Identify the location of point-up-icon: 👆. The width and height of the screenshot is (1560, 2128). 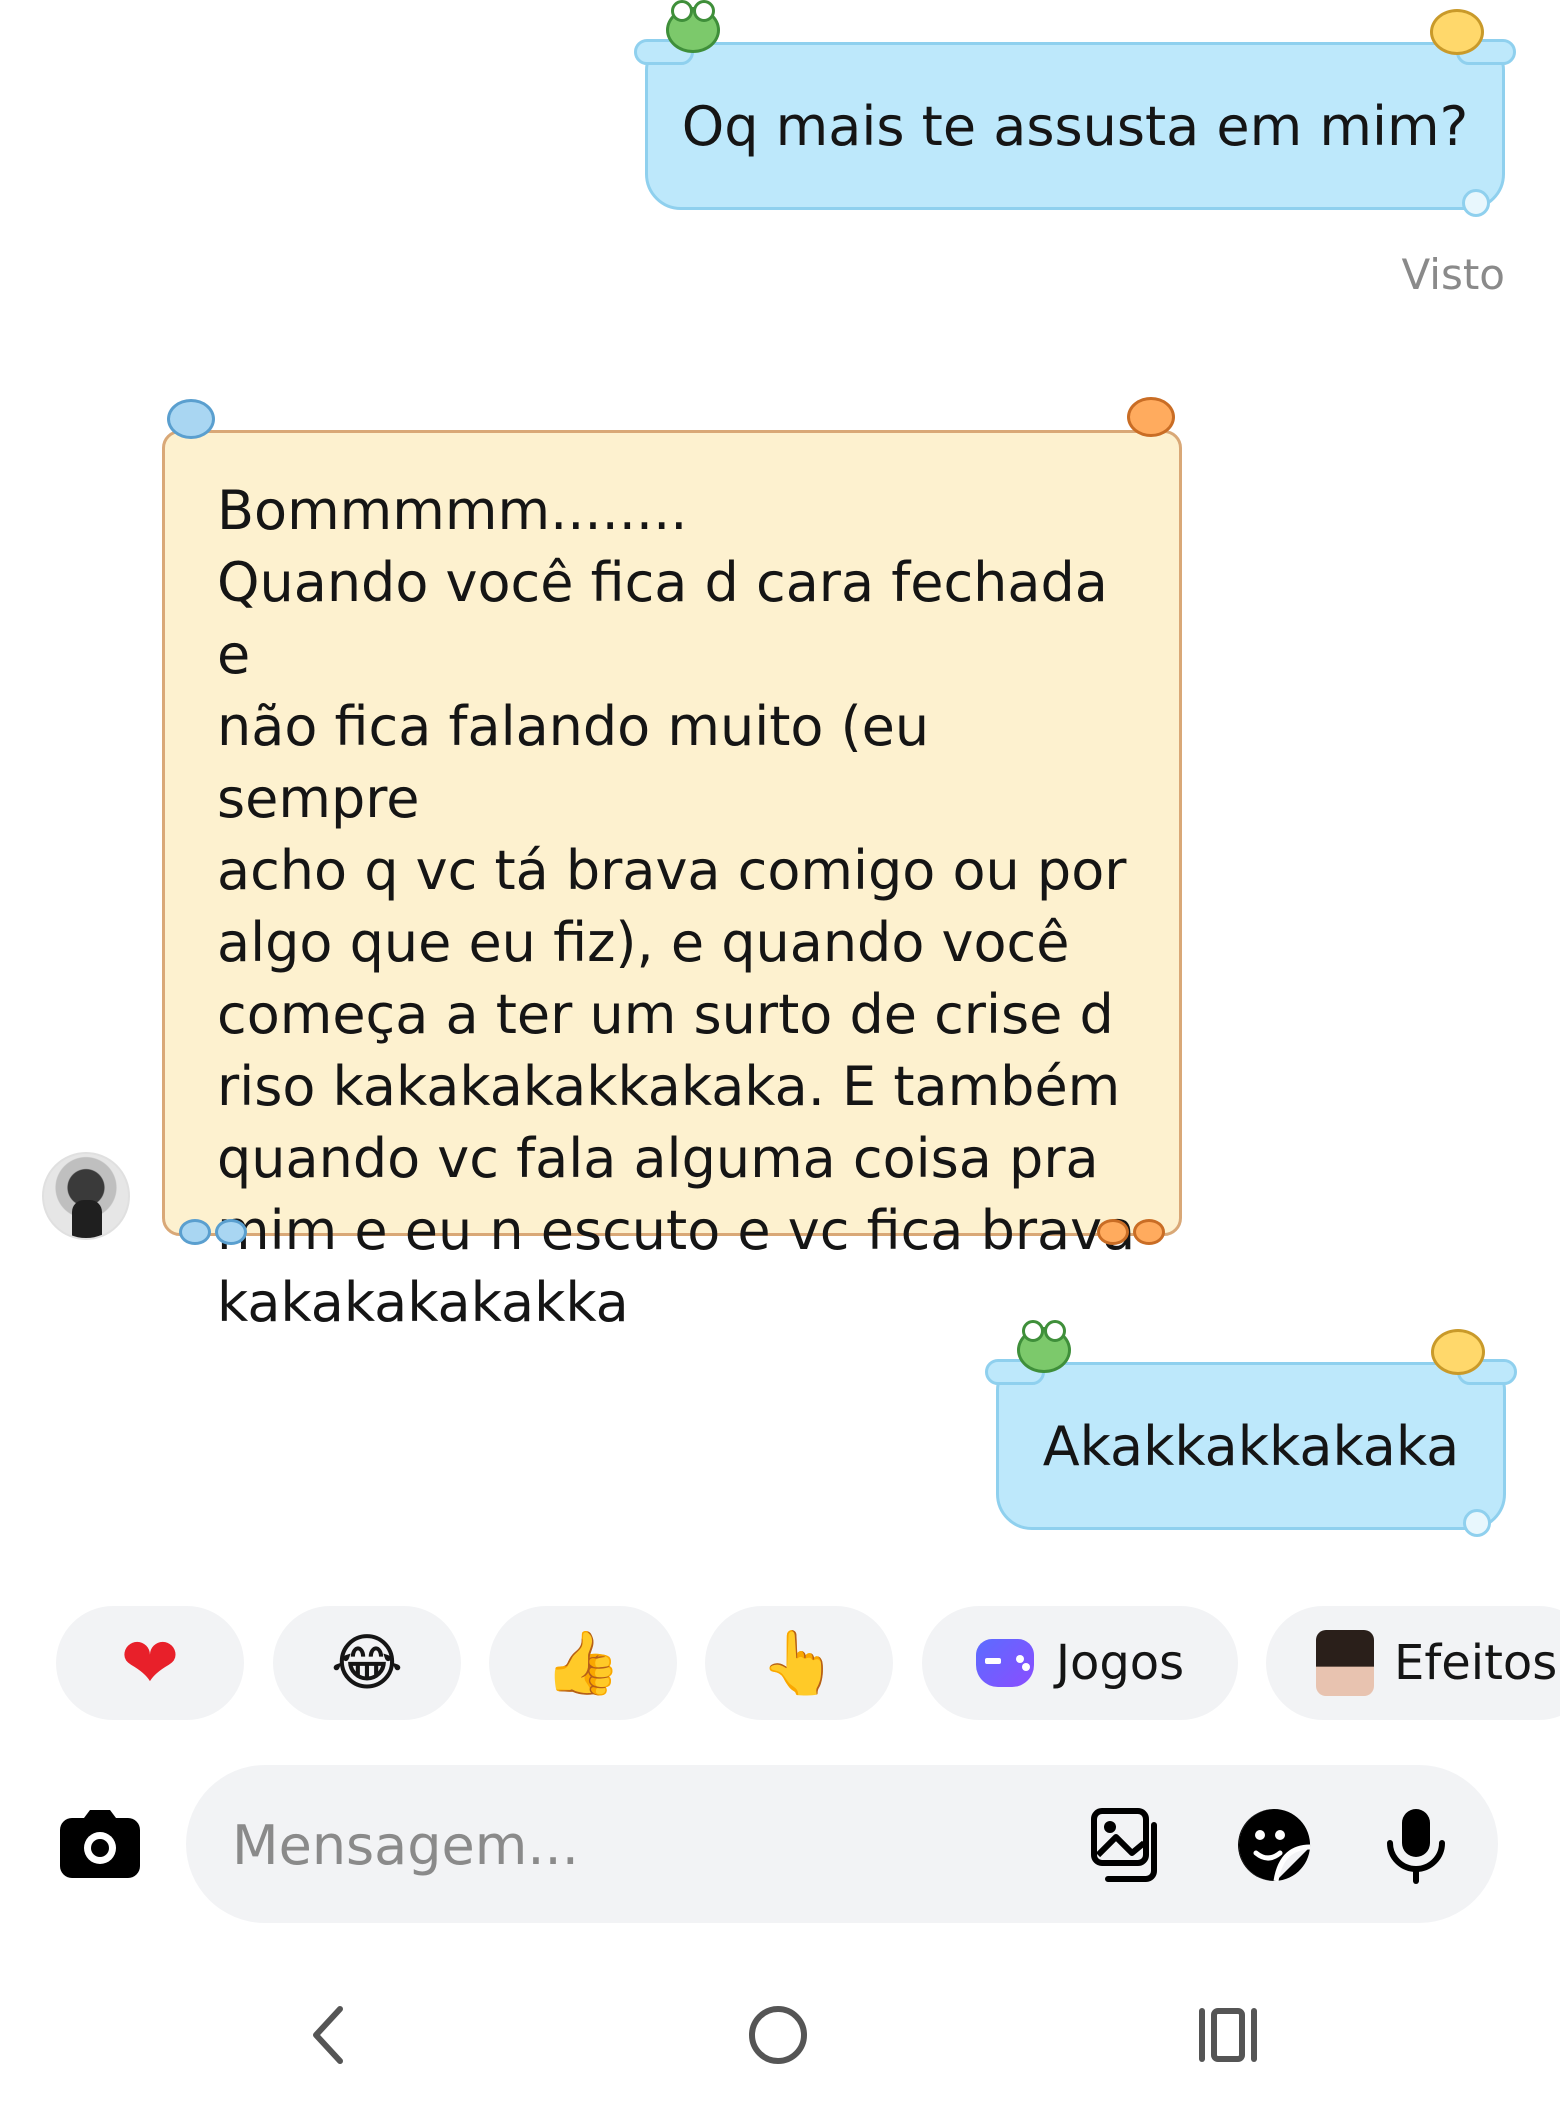
(799, 1662).